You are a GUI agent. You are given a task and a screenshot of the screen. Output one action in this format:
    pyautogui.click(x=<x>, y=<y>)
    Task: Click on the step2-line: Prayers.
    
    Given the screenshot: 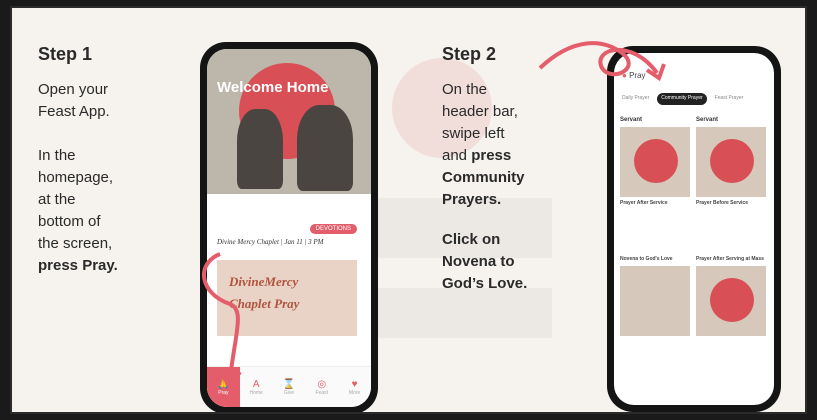 What is the action you would take?
    pyautogui.click(x=502, y=200)
    